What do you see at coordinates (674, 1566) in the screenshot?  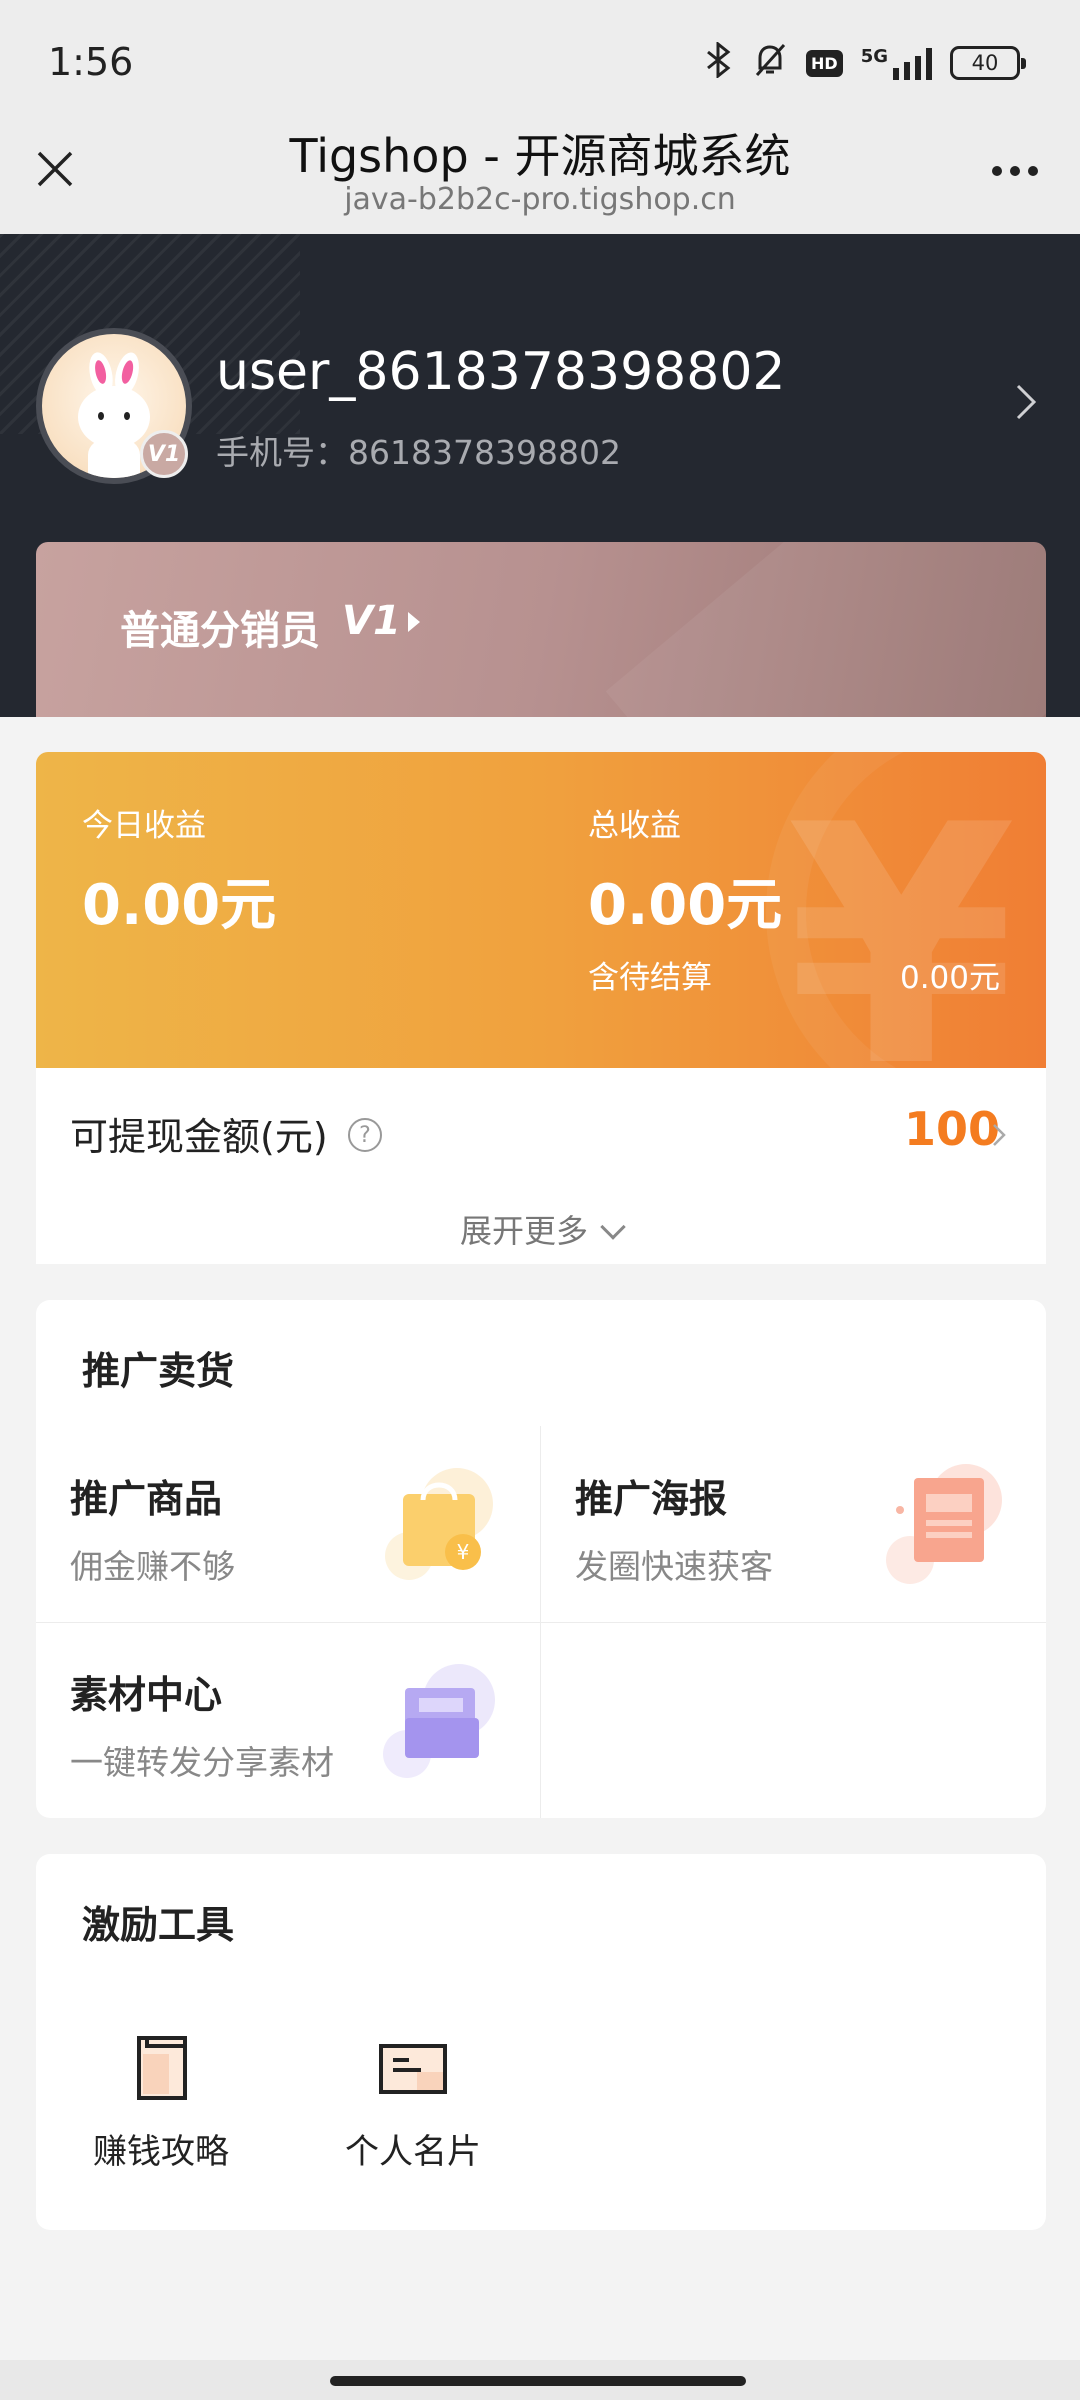 I see `item-subtitle: 发圈快速获客` at bounding box center [674, 1566].